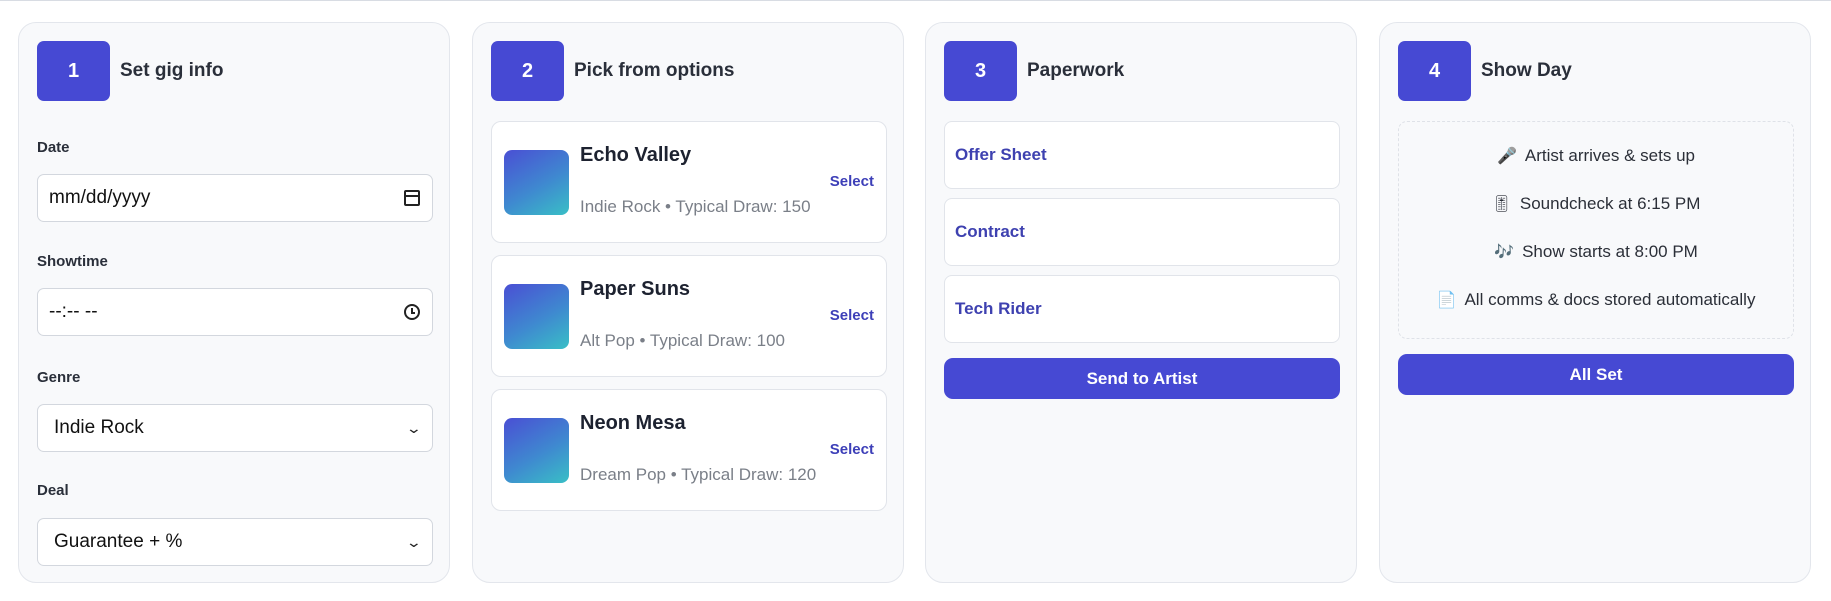 The image size is (1831, 601). Describe the element at coordinates (635, 289) in the screenshot. I see `artist-name: Paper Suns` at that location.